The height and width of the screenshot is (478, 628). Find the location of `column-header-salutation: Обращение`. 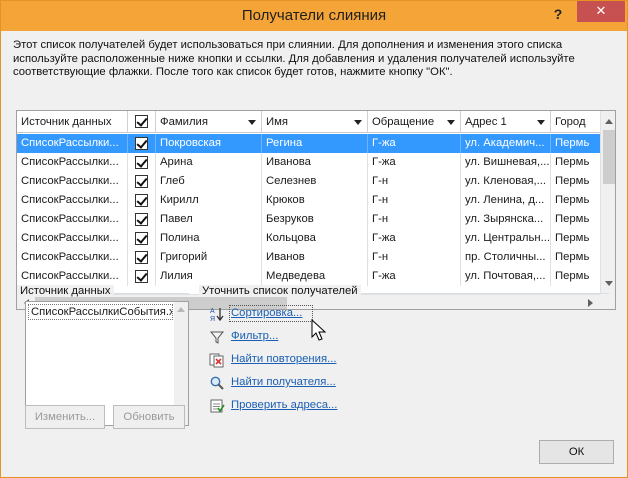

column-header-salutation: Обращение is located at coordinates (414, 122).